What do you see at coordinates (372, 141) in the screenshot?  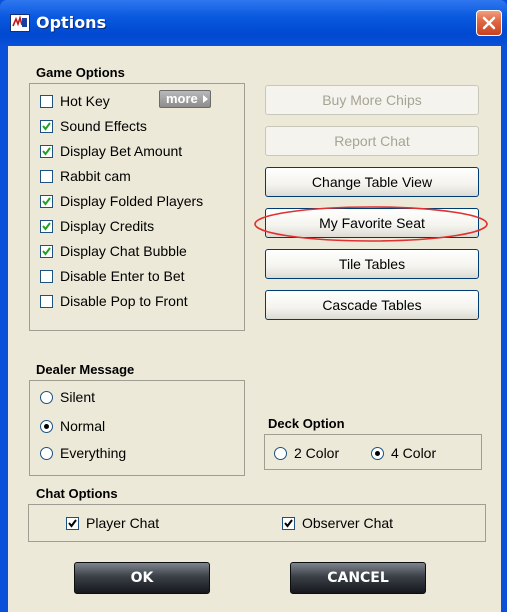 I see `report-chat-button: Report Chat` at bounding box center [372, 141].